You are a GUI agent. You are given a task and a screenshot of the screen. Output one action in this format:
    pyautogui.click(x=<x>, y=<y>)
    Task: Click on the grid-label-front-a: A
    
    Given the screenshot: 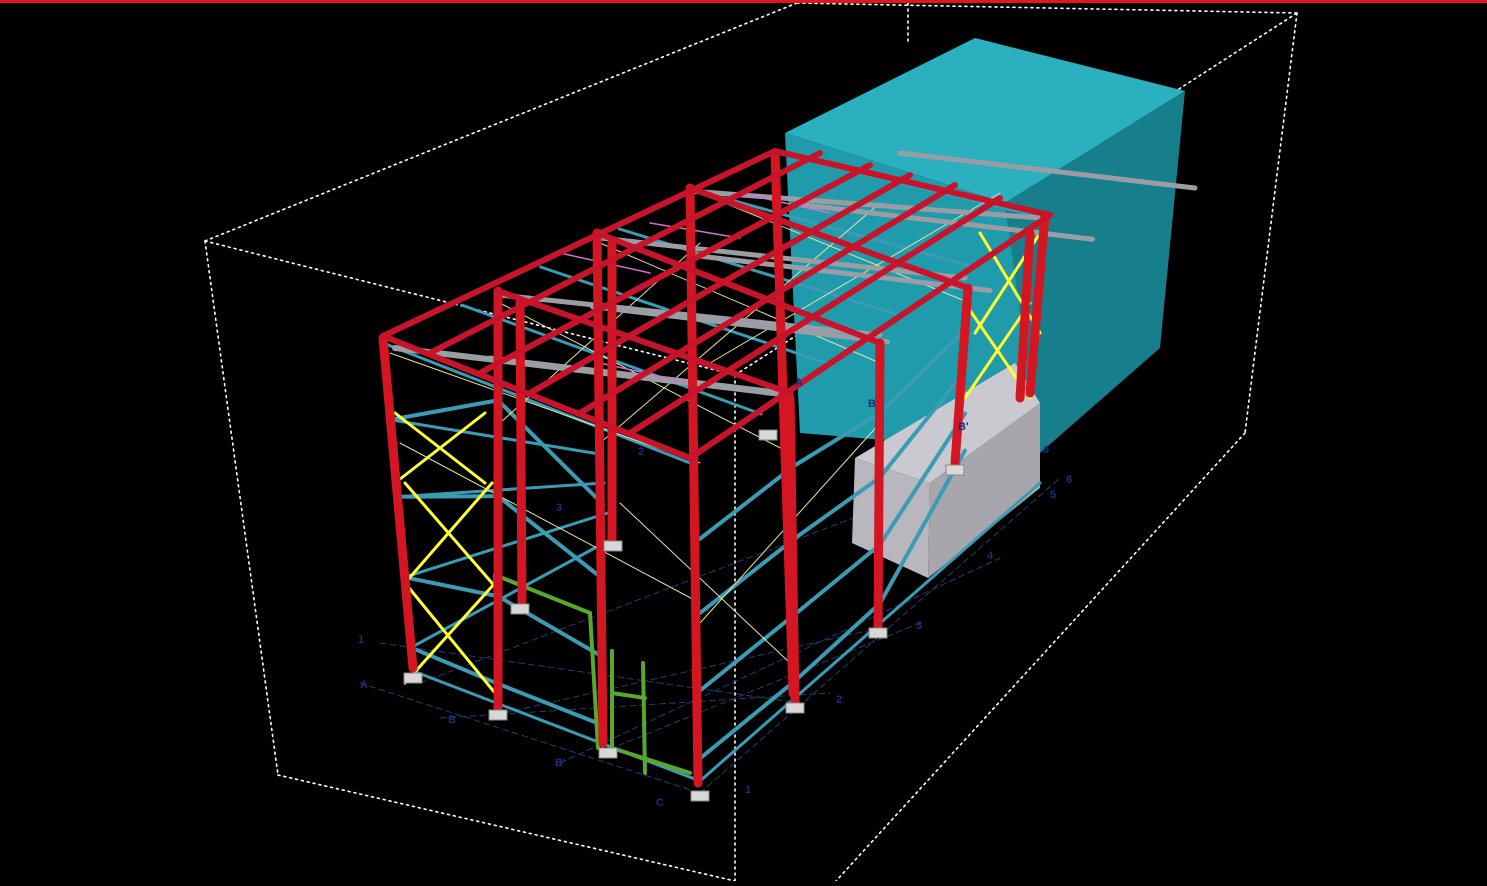 What is the action you would take?
    pyautogui.click(x=364, y=685)
    